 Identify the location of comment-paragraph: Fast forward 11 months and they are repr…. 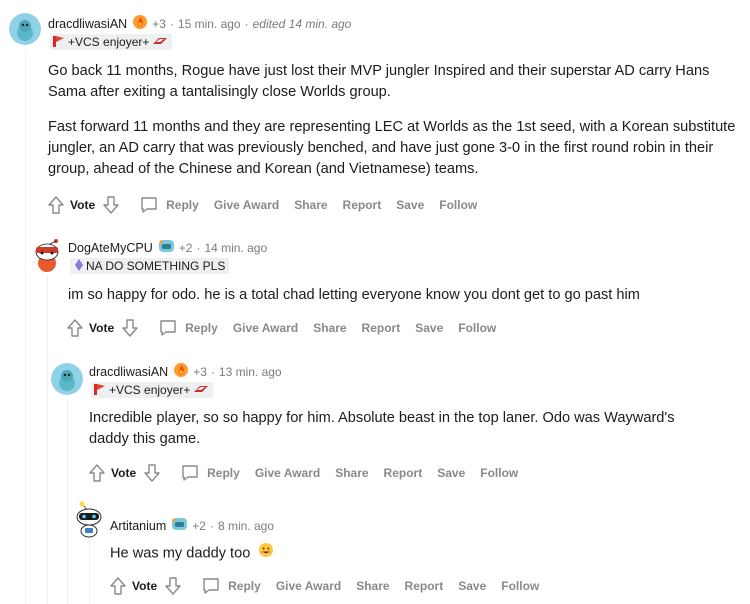
(392, 148).